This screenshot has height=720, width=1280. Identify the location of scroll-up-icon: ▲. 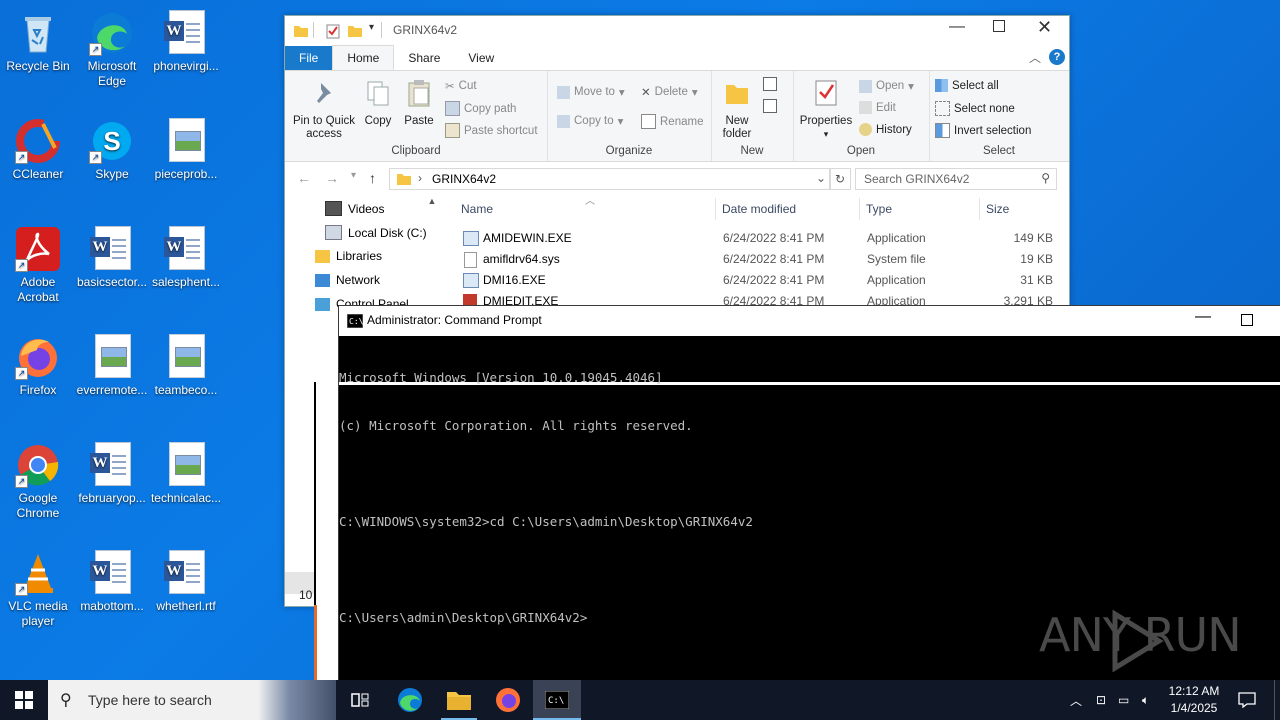
(432, 203).